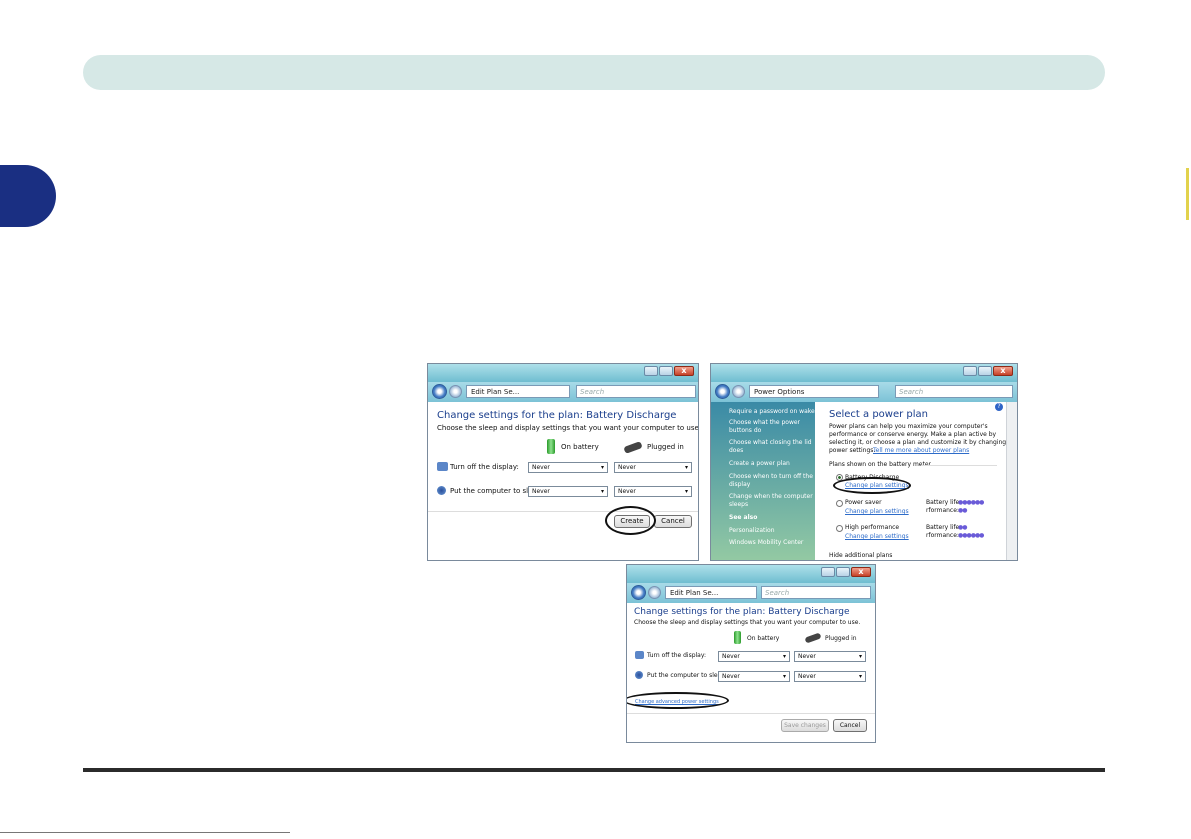 The width and height of the screenshot is (1191, 839). What do you see at coordinates (743, 517) in the screenshot?
I see `see-also-heading: See also` at bounding box center [743, 517].